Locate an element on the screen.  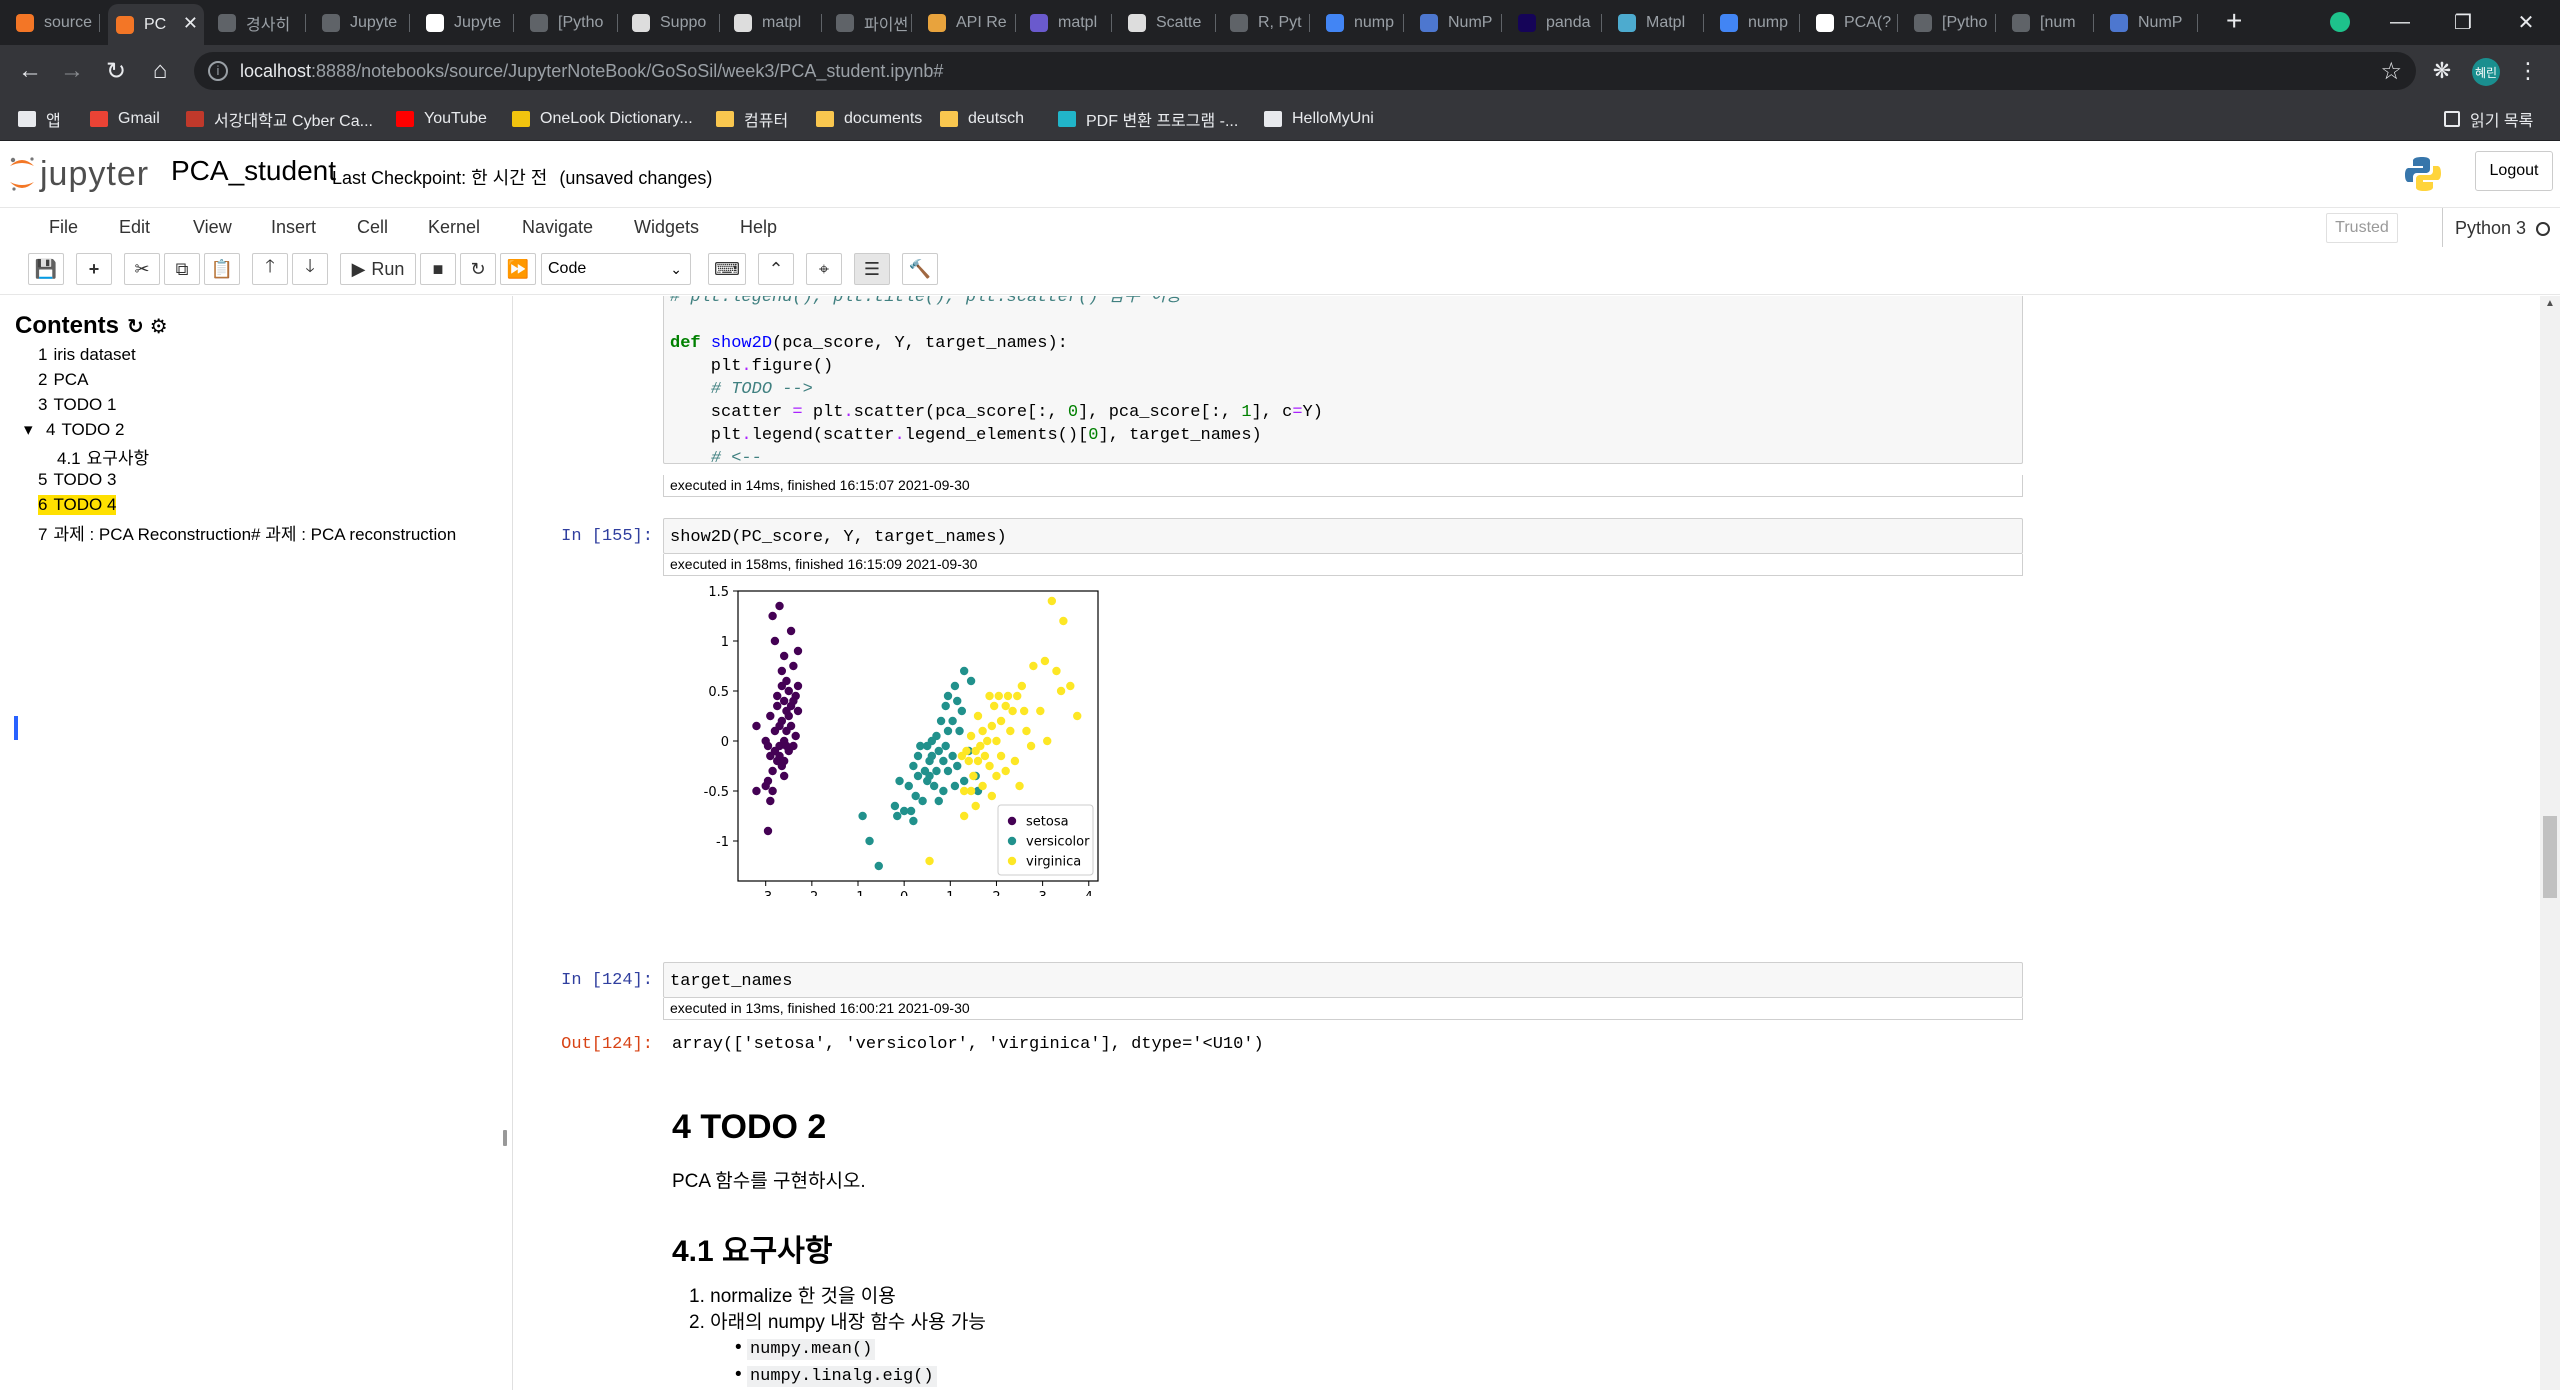
restart-run-all-icon: ⏩ is located at coordinates (518, 269).